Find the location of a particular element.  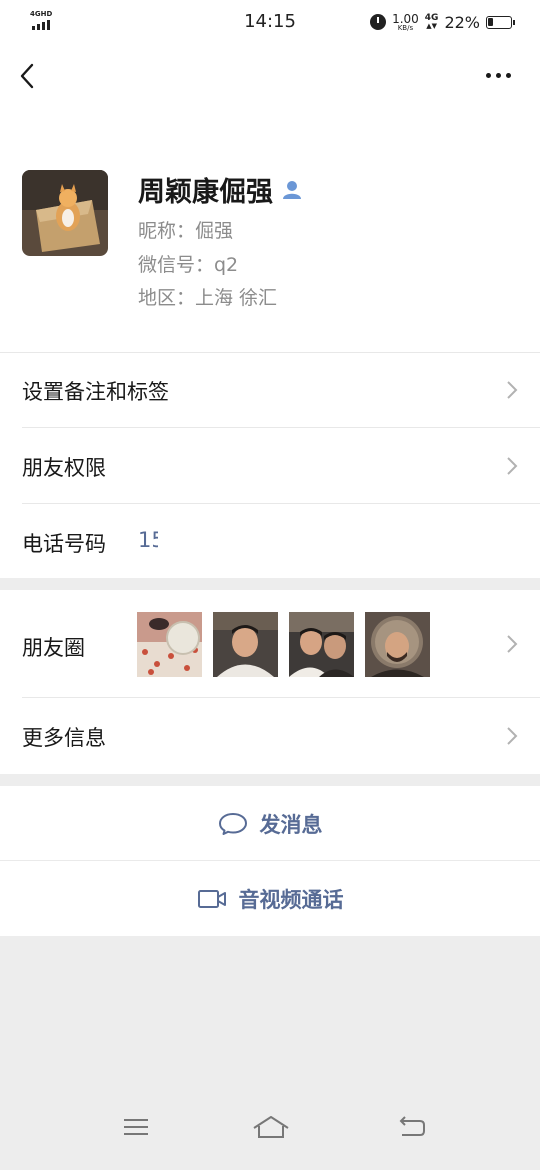

friend-permission-label: 朋友权限 is located at coordinates (64, 468).